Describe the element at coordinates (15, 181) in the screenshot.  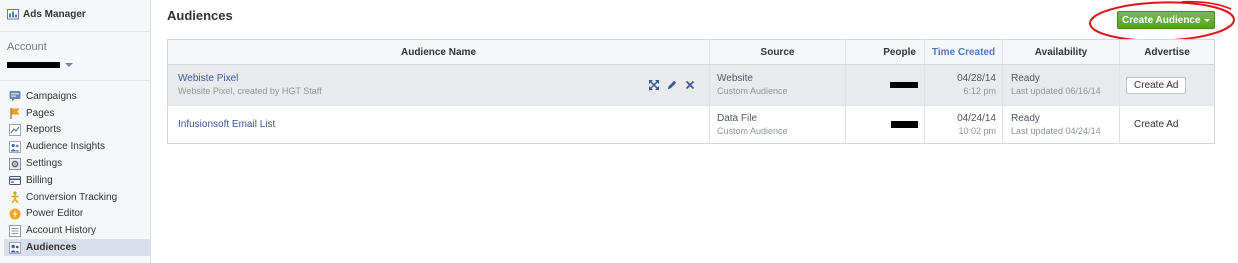
I see `billing-icon` at that location.